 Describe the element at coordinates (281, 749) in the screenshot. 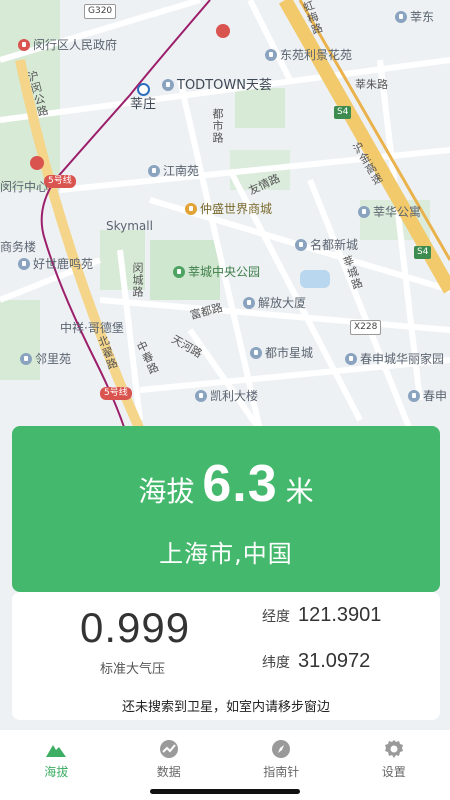

I see `compass-icon` at that location.